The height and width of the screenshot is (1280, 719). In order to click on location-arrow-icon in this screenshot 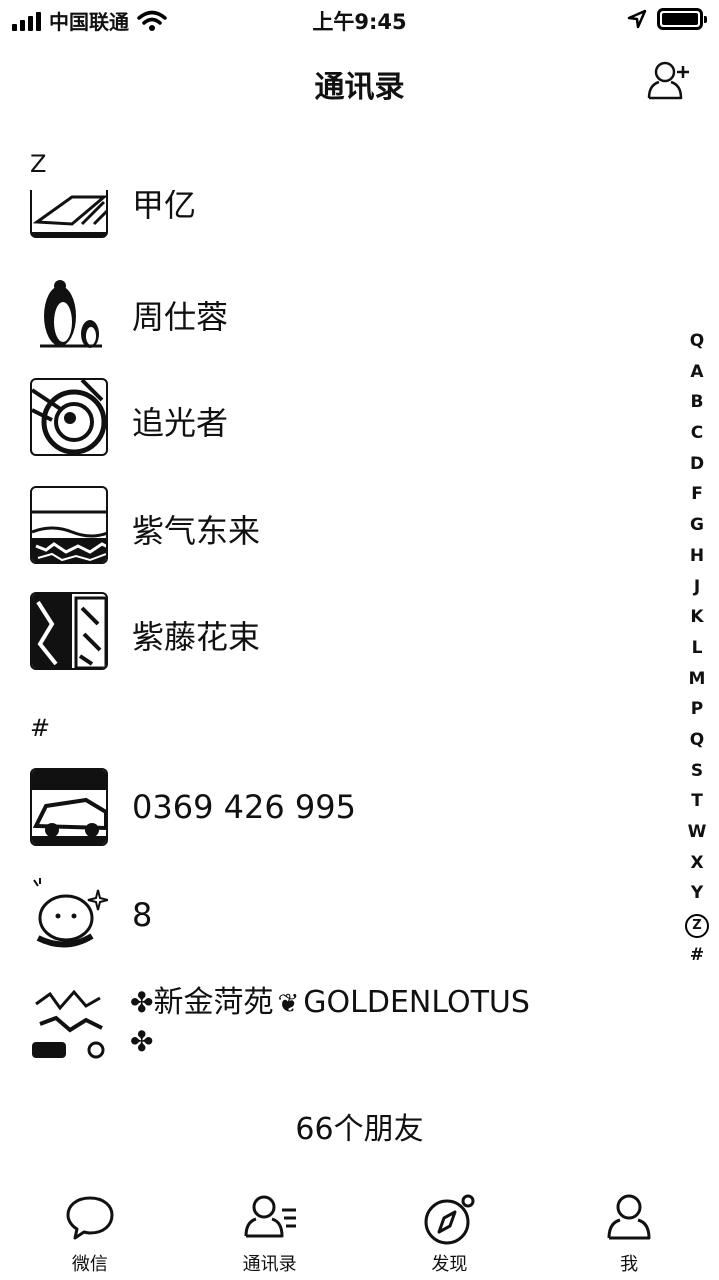, I will do `click(637, 19)`.